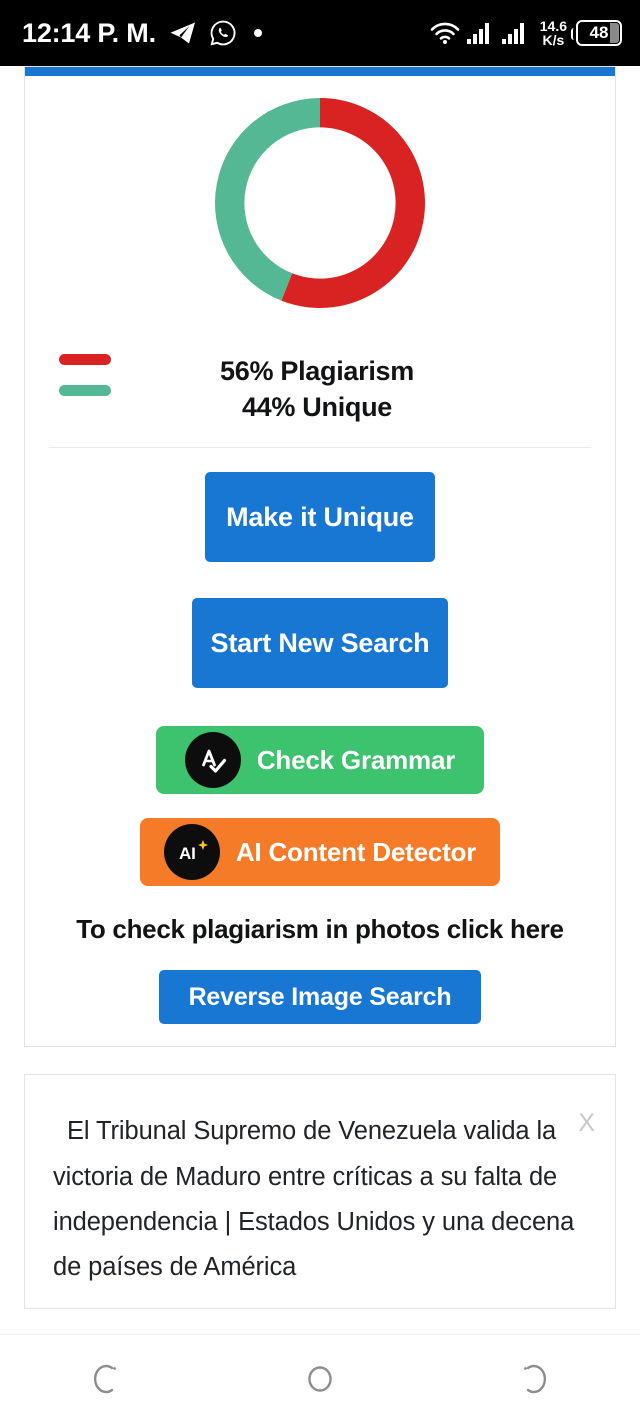 The height and width of the screenshot is (1422, 640). I want to click on legend-swatch-unique, so click(85, 390).